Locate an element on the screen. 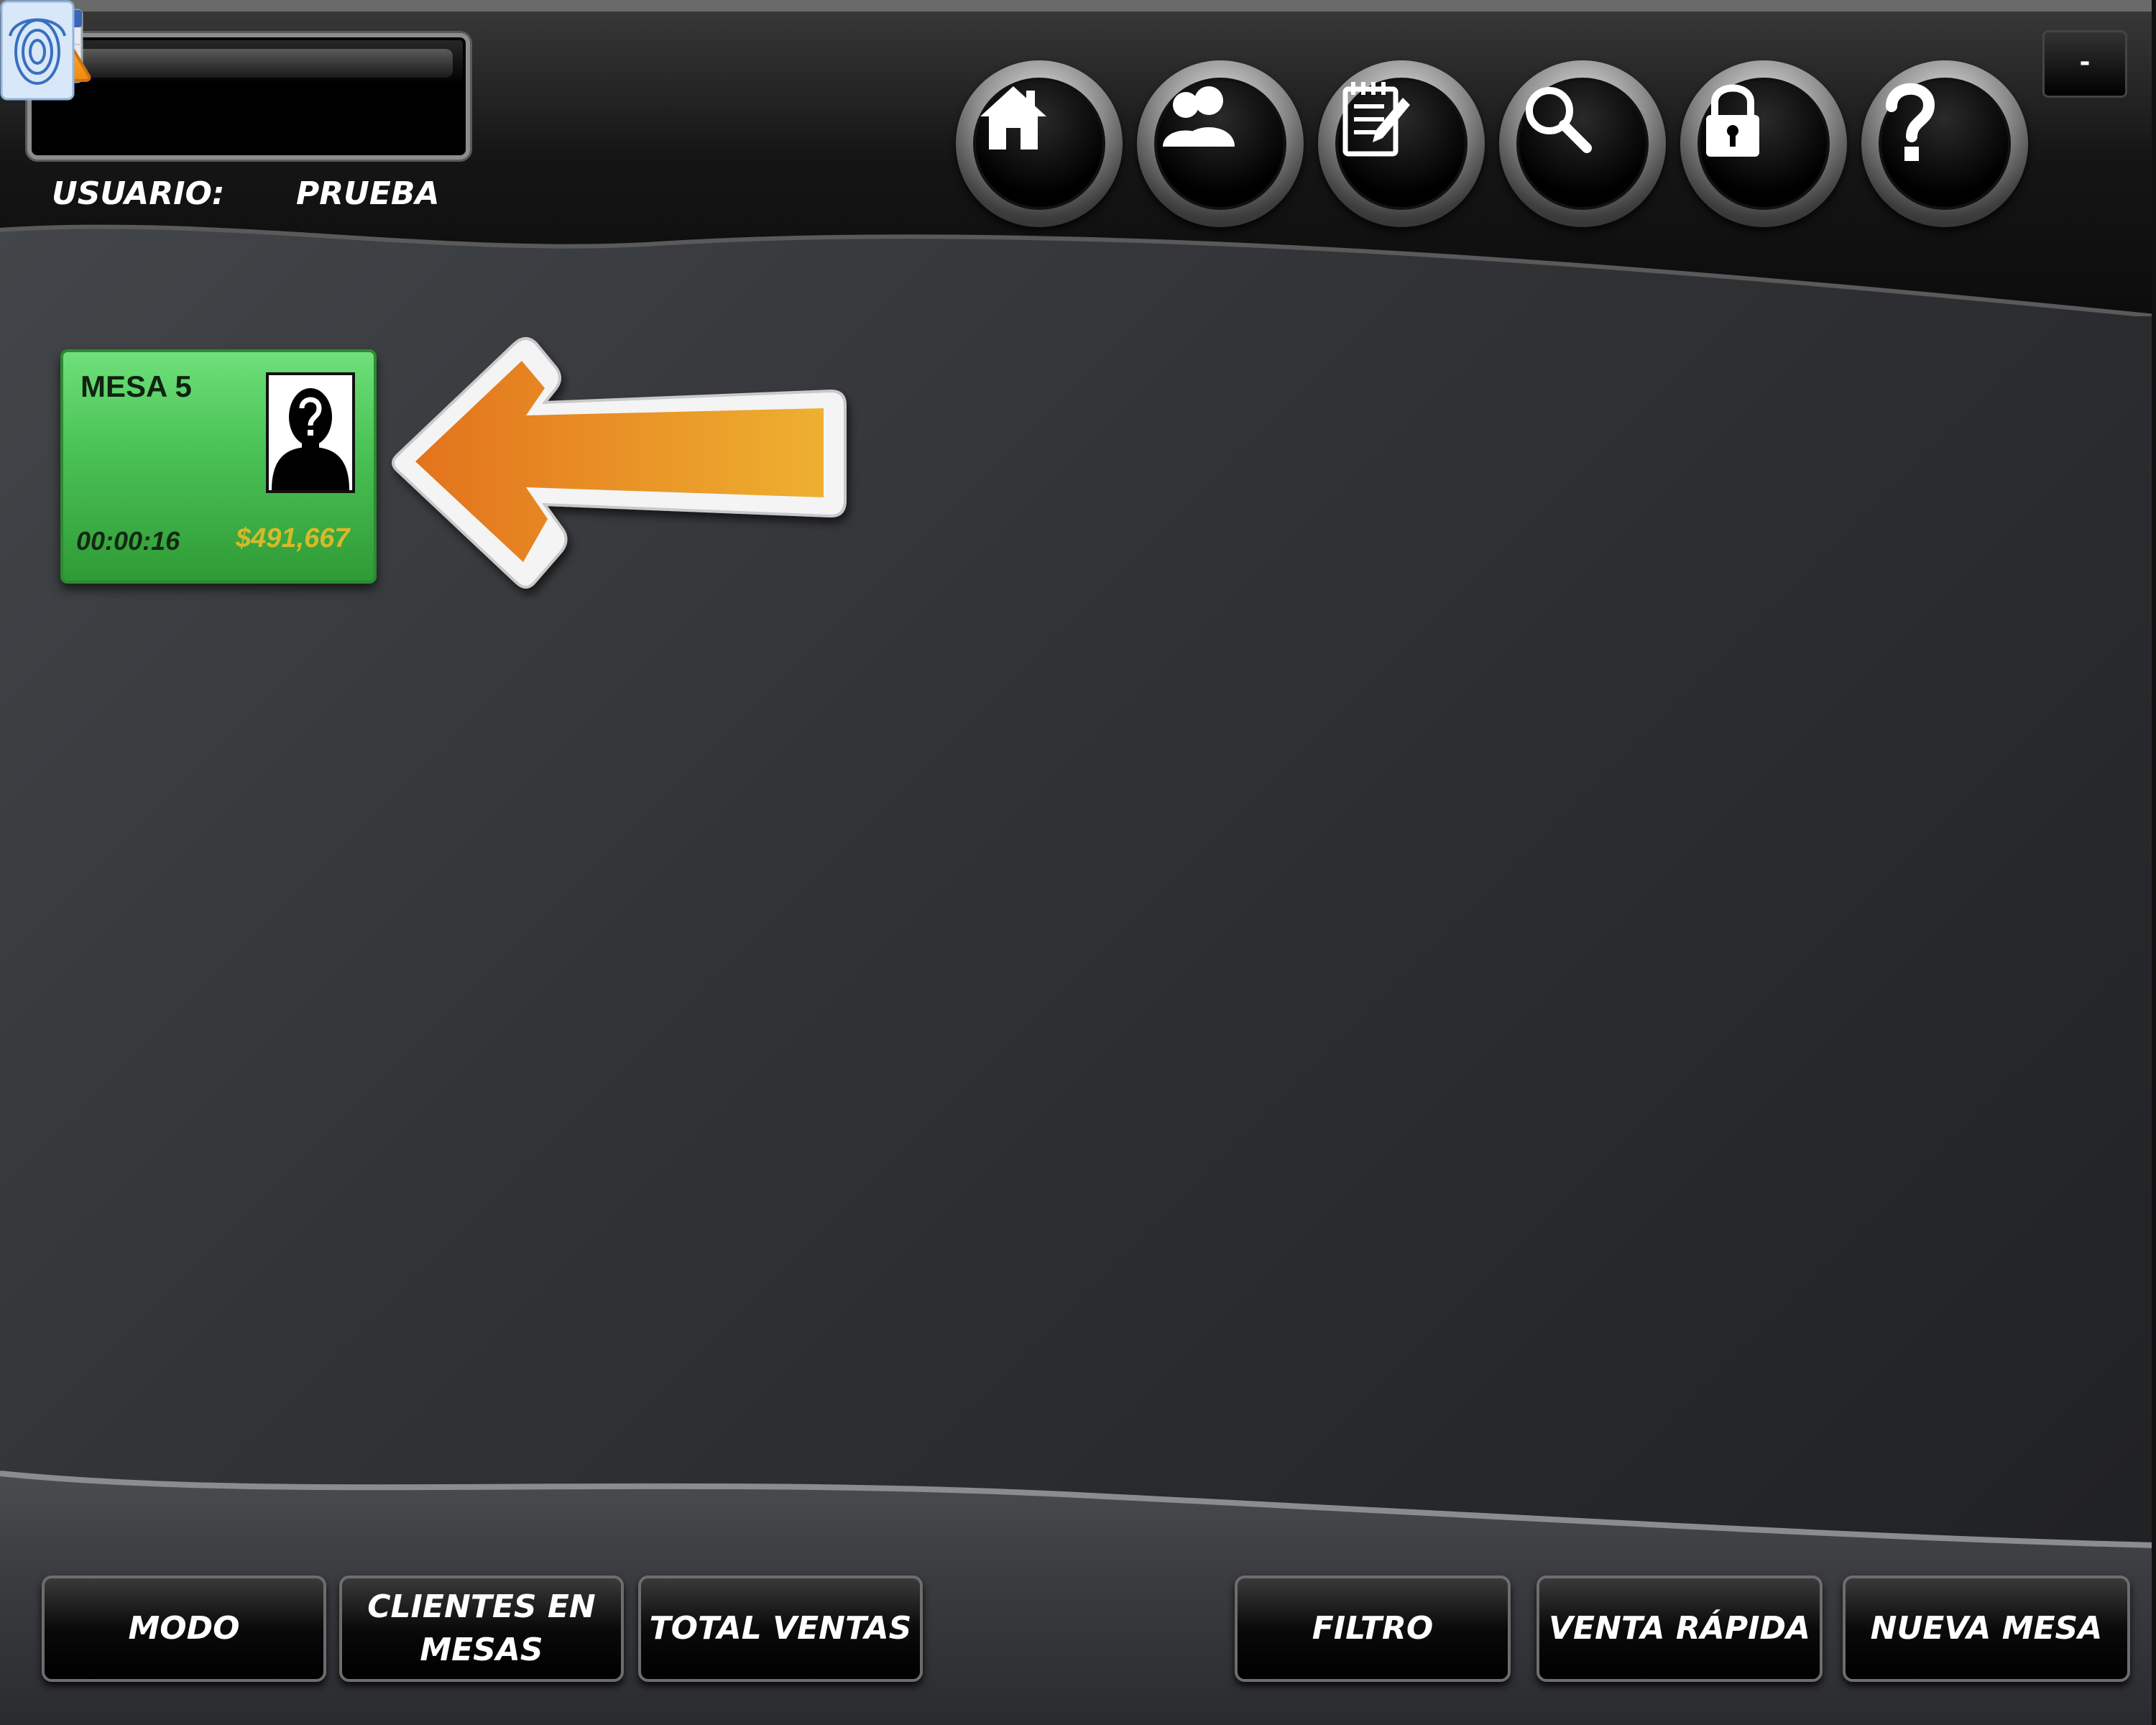  window-border is located at coordinates (2154, 862).